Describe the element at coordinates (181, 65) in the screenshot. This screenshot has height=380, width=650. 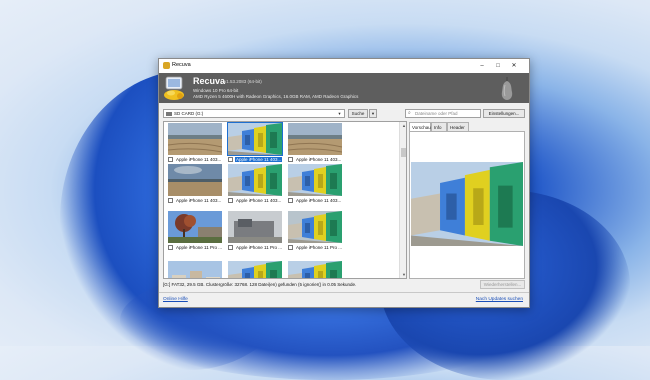
I see `window-title: Recuva` at that location.